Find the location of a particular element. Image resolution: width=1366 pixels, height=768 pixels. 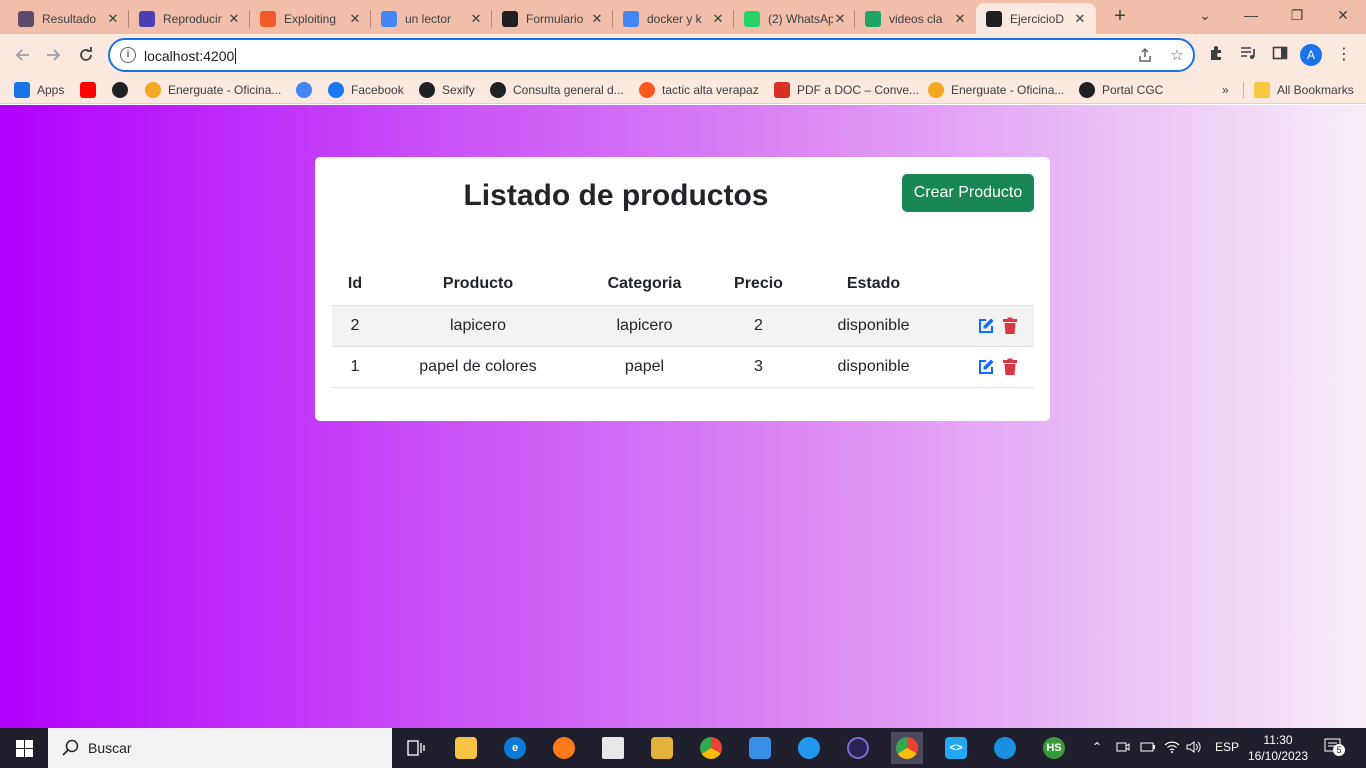

volume-icon is located at coordinates (1194, 748).